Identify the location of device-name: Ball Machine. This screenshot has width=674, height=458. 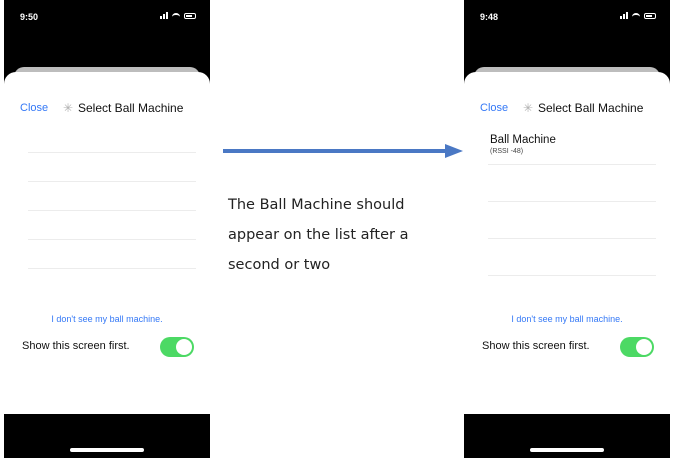
(523, 140).